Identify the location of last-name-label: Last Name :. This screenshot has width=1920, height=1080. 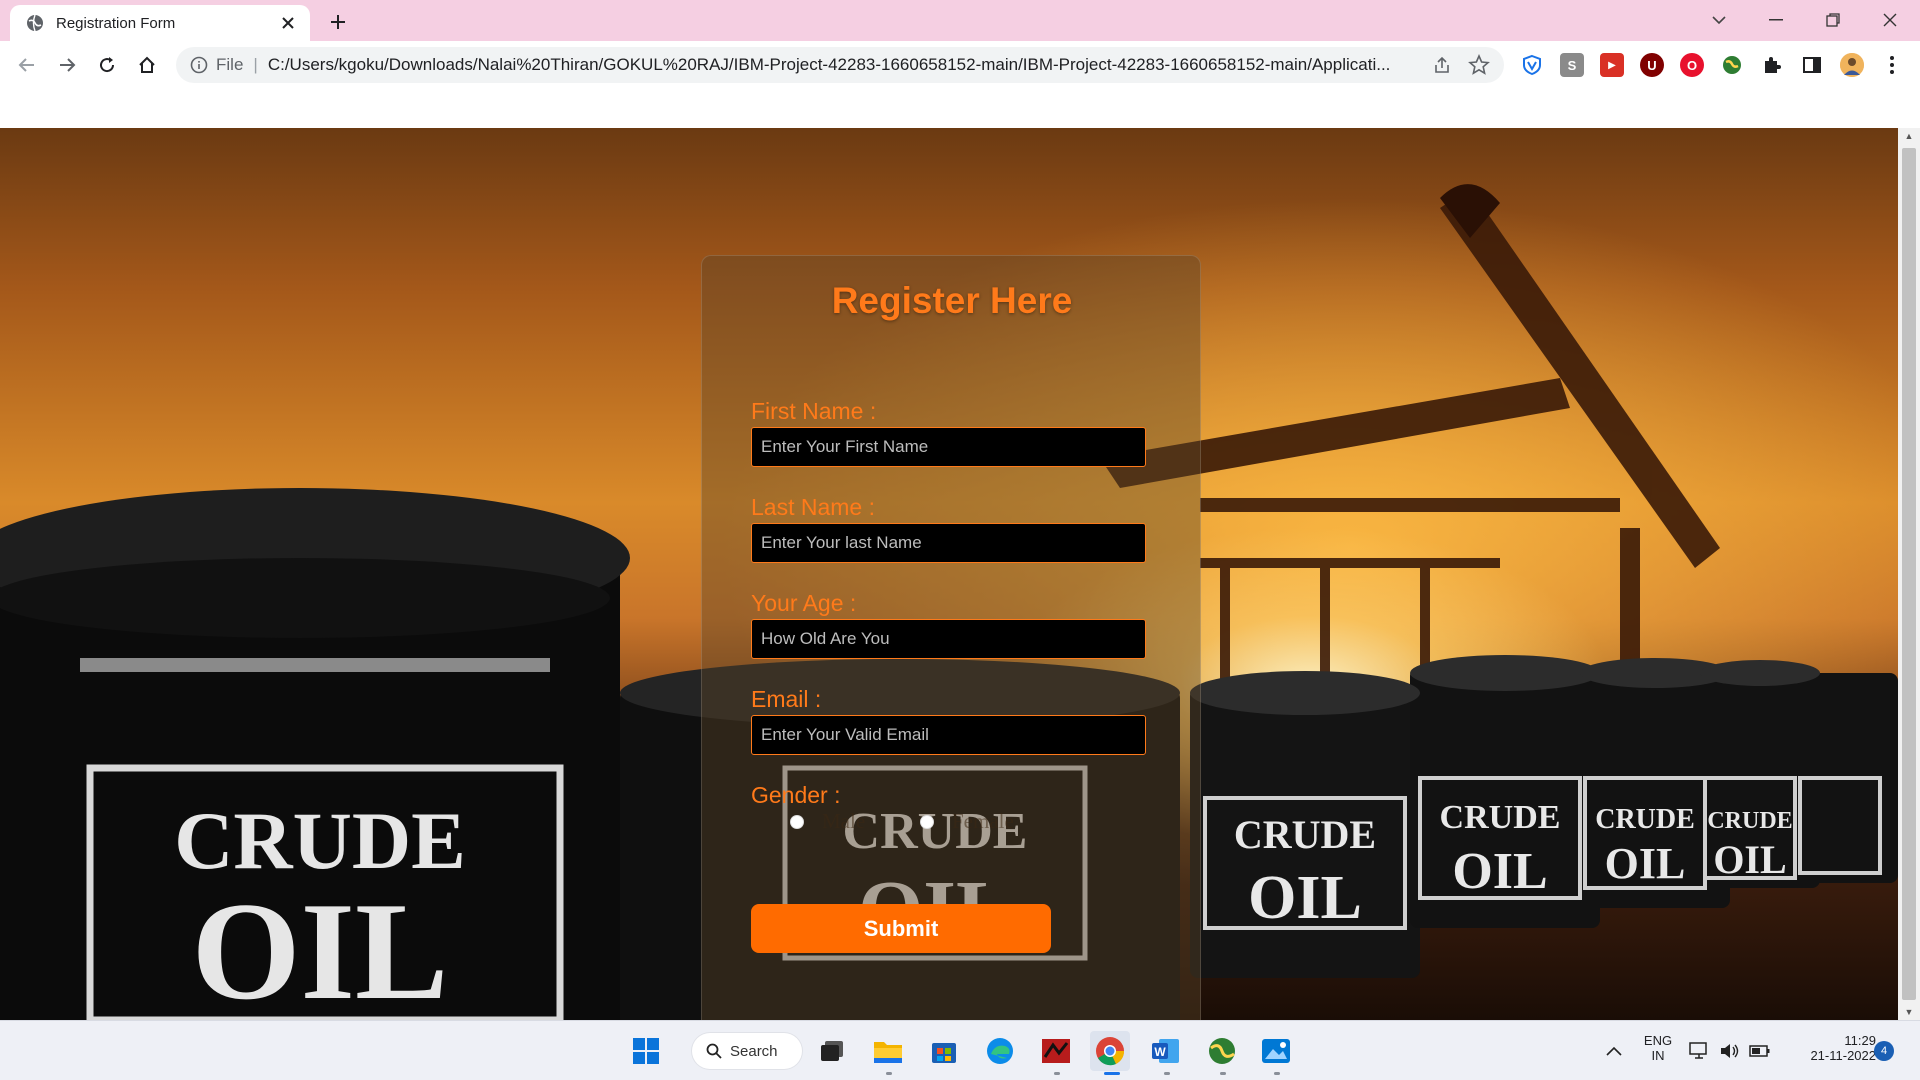
(813, 507).